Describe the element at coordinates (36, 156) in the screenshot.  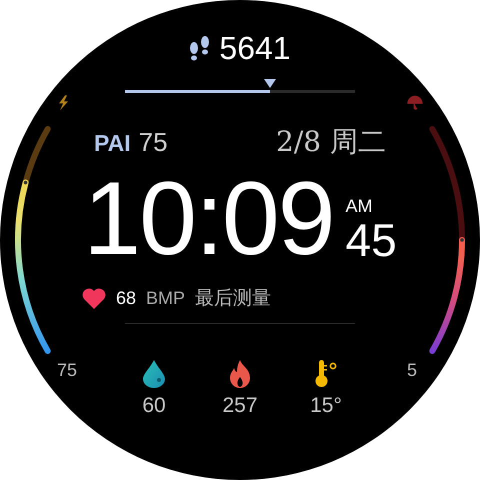
I see `gauge-track` at that location.